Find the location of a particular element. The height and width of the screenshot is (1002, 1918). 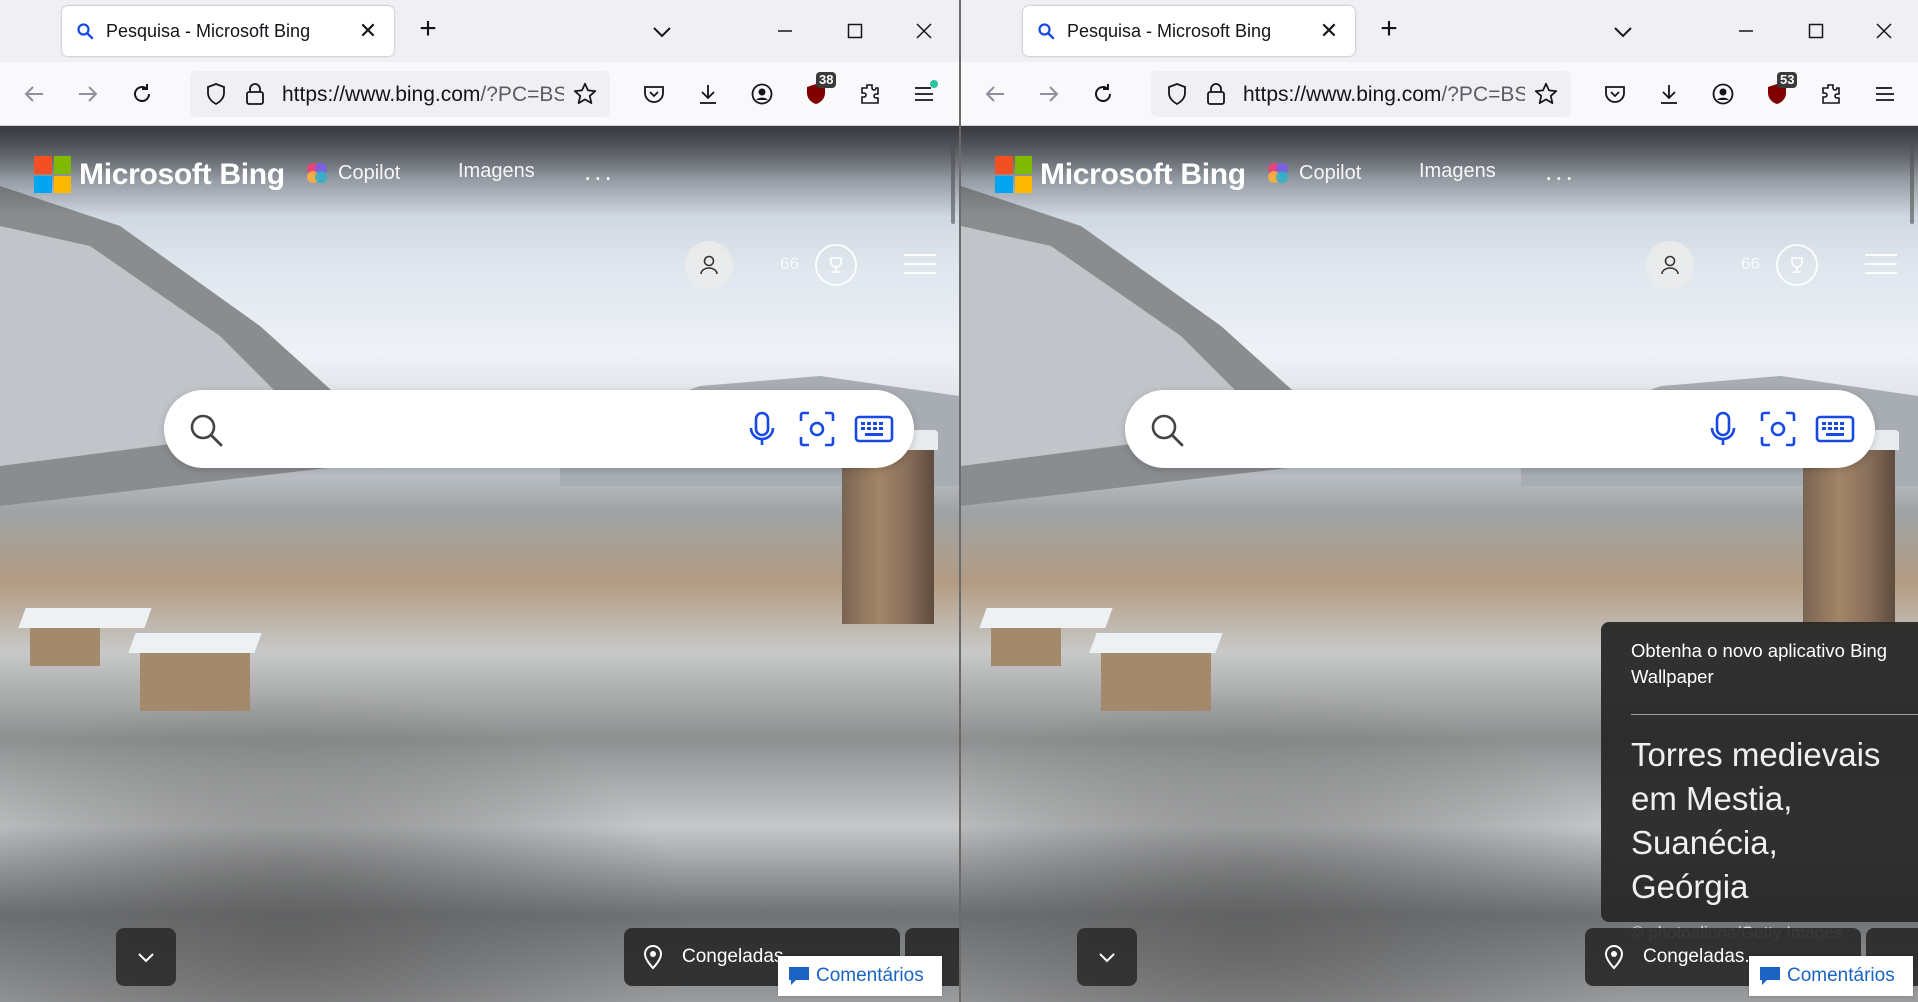

microsoft-logo-icon is located at coordinates (52, 174).